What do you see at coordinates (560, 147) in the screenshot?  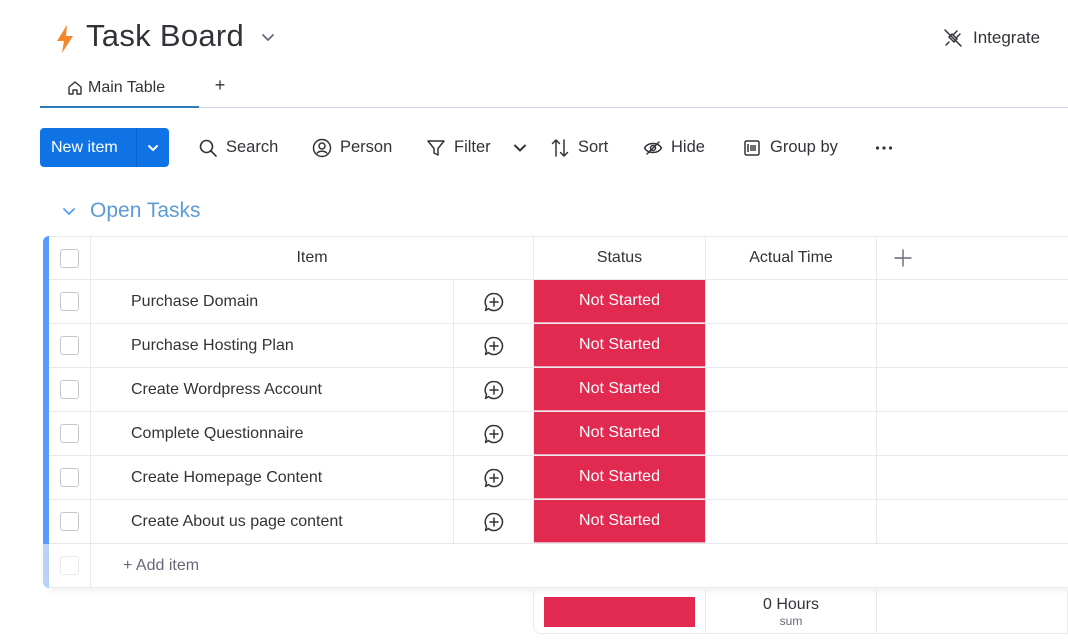 I see `sort-icon` at bounding box center [560, 147].